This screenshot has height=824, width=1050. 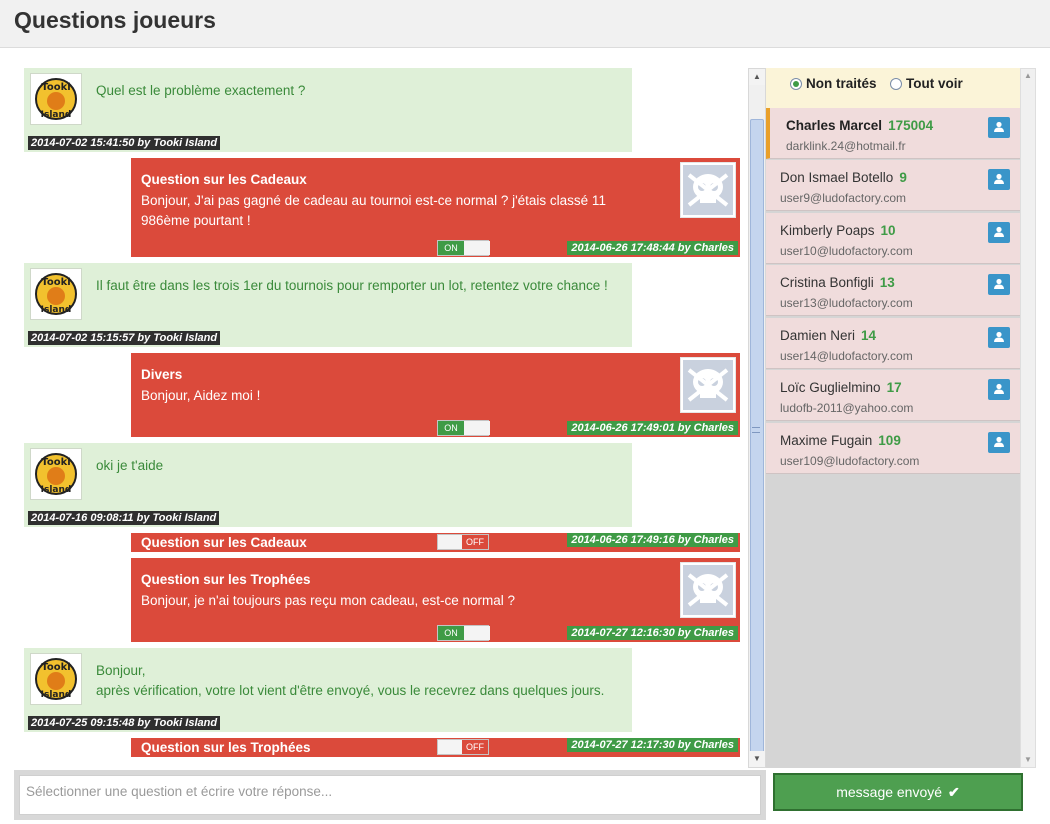 I want to click on player-row: Kimberly Poaps 10 user10@ludofactory.com, so click(x=893, y=238).